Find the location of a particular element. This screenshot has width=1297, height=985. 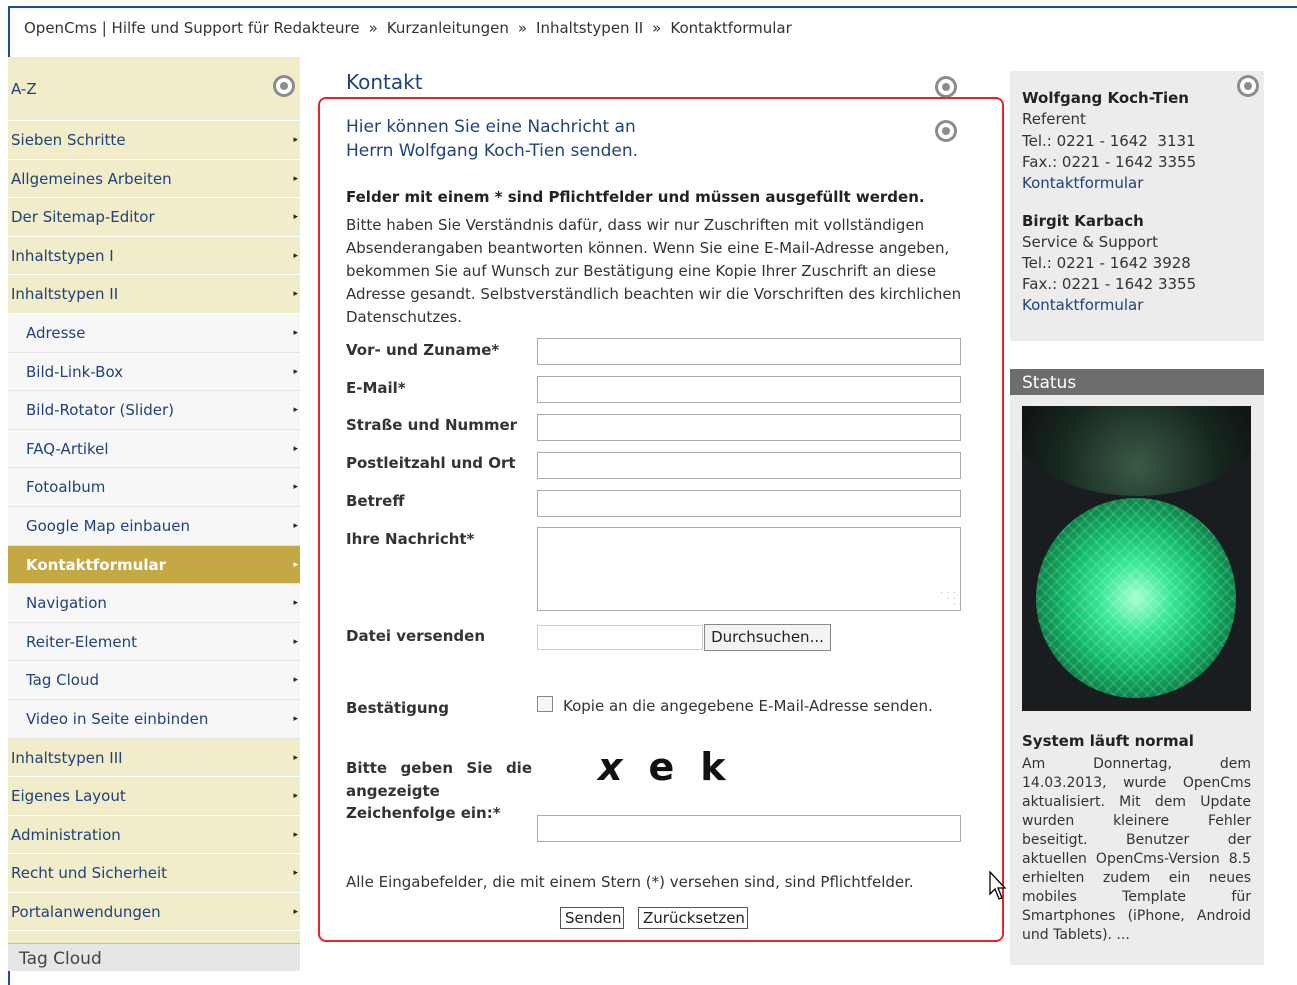

sidebar-item-inhaltstypen-iii: Inhaltstypen III ▸ is located at coordinates (154, 758).